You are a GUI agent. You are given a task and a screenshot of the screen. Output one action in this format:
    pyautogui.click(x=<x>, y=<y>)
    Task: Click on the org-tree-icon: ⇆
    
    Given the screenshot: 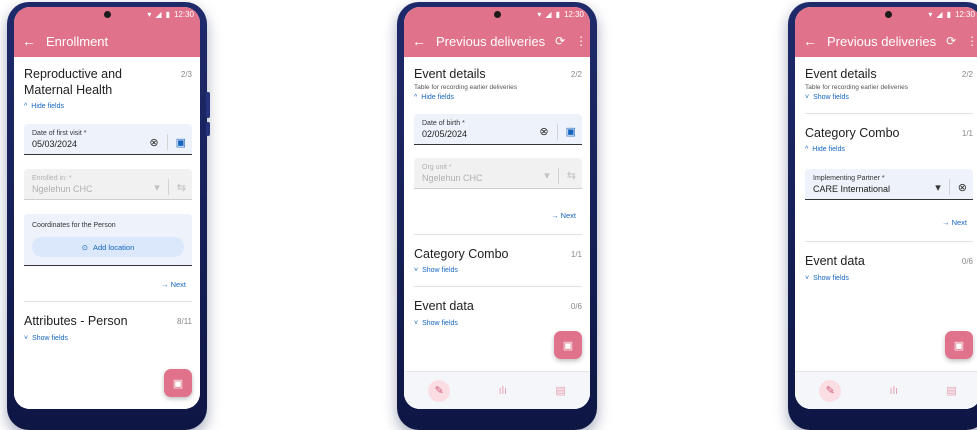 What is the action you would take?
    pyautogui.click(x=571, y=176)
    